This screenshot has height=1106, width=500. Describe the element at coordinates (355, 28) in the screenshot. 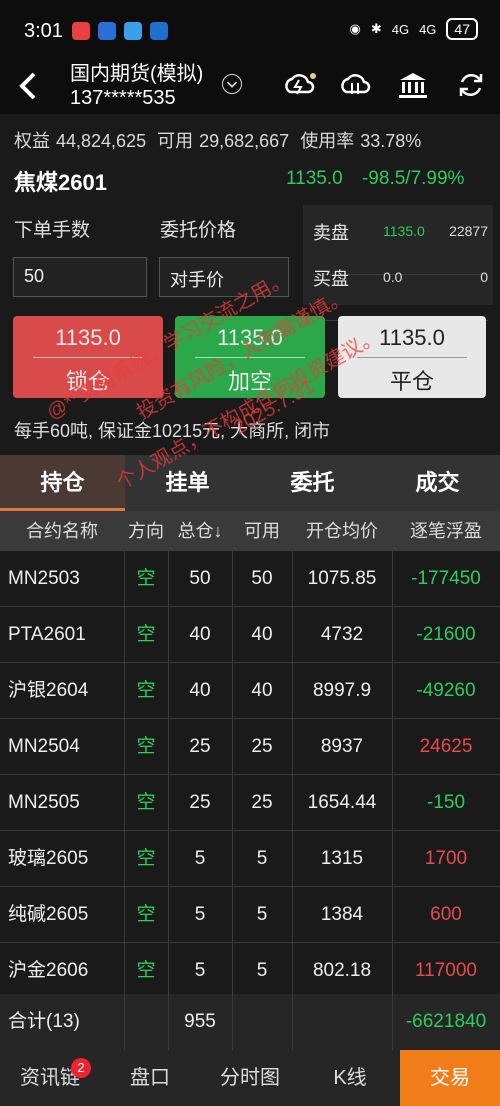

I see `eye-icon: ◉` at that location.